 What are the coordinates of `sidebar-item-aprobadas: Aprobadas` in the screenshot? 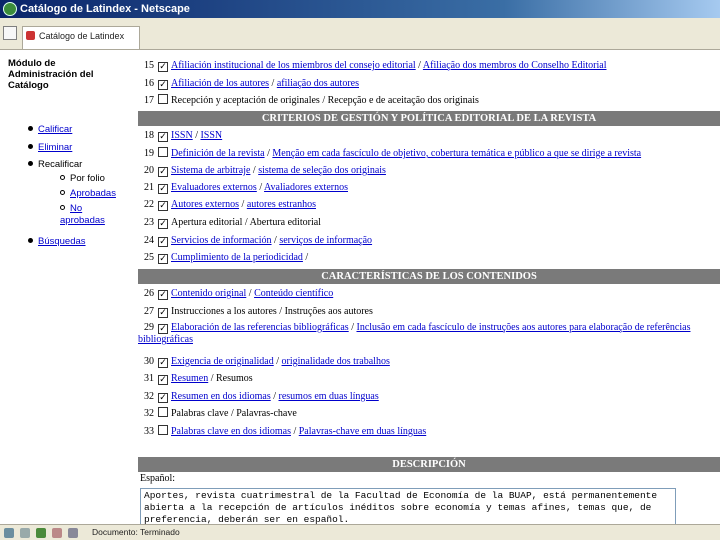 It's located at (88, 194).